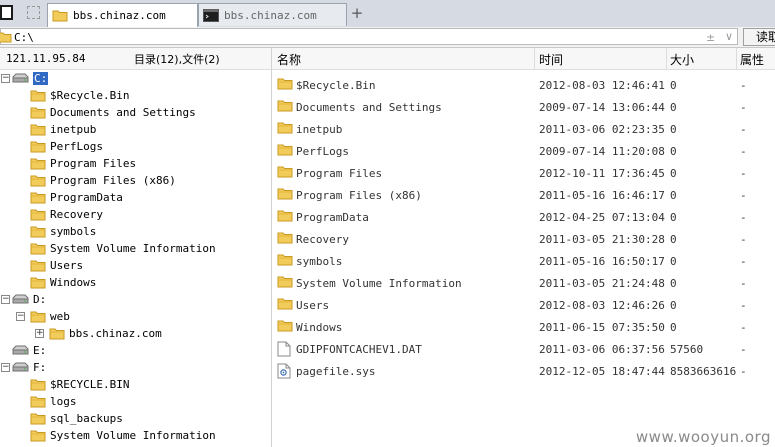 The height and width of the screenshot is (447, 775). I want to click on tree-folder: Program Files (x86), so click(103, 180).